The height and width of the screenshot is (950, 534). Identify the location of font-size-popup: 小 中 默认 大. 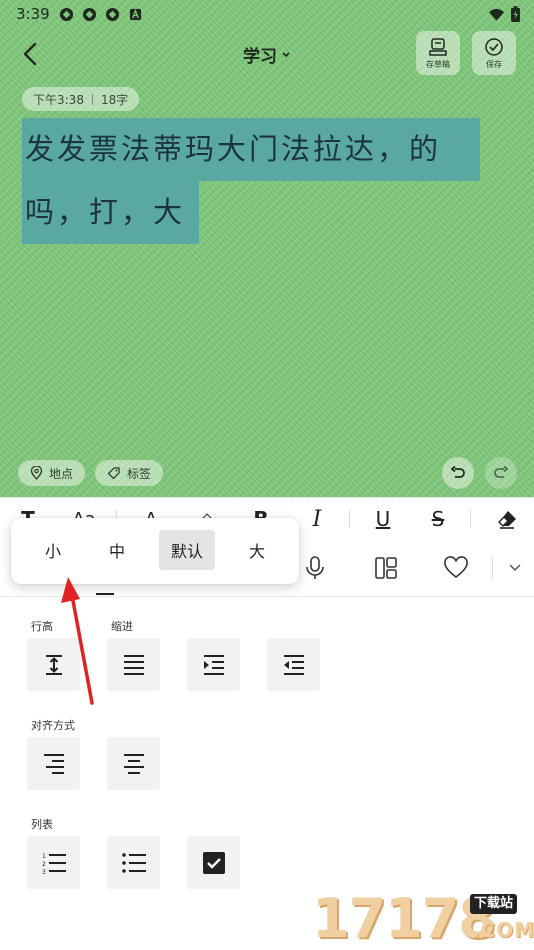
(155, 551).